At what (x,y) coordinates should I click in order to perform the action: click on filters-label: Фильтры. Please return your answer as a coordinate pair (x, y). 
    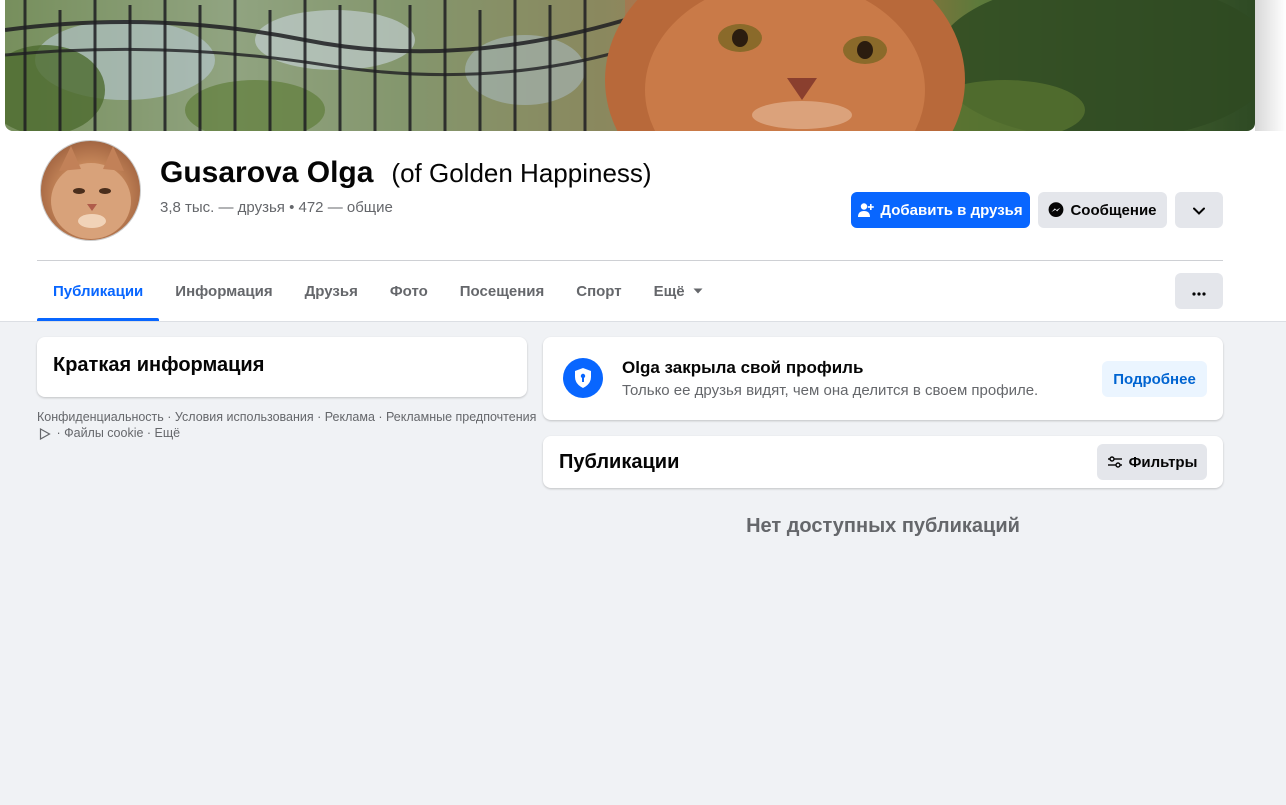
    Looking at the image, I should click on (1163, 462).